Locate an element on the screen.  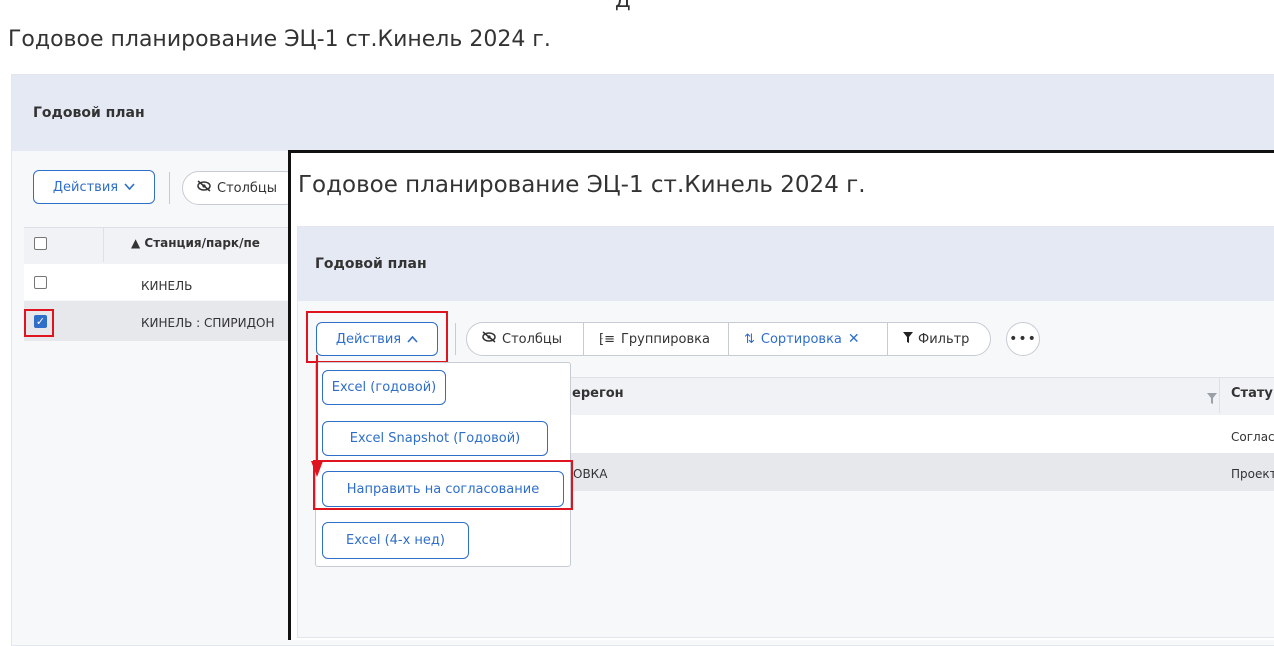
column-filter-icon is located at coordinates (1212, 398).